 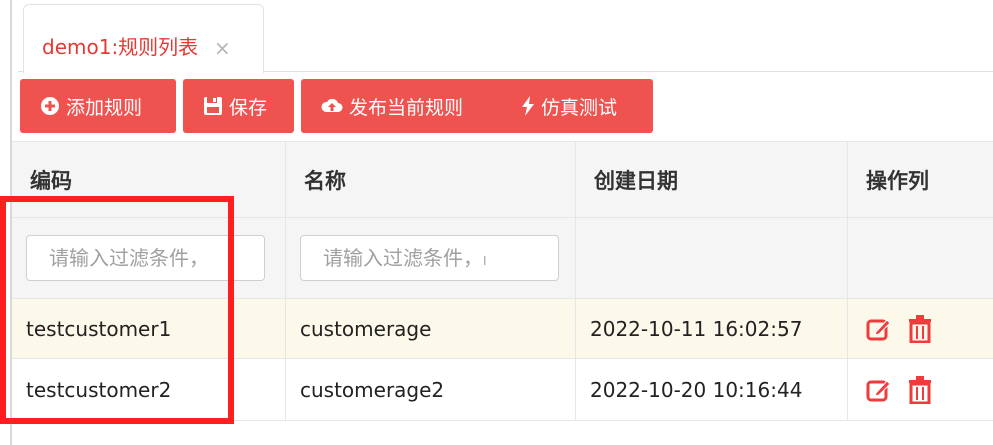 I want to click on filter-cell-actions, so click(x=920, y=258).